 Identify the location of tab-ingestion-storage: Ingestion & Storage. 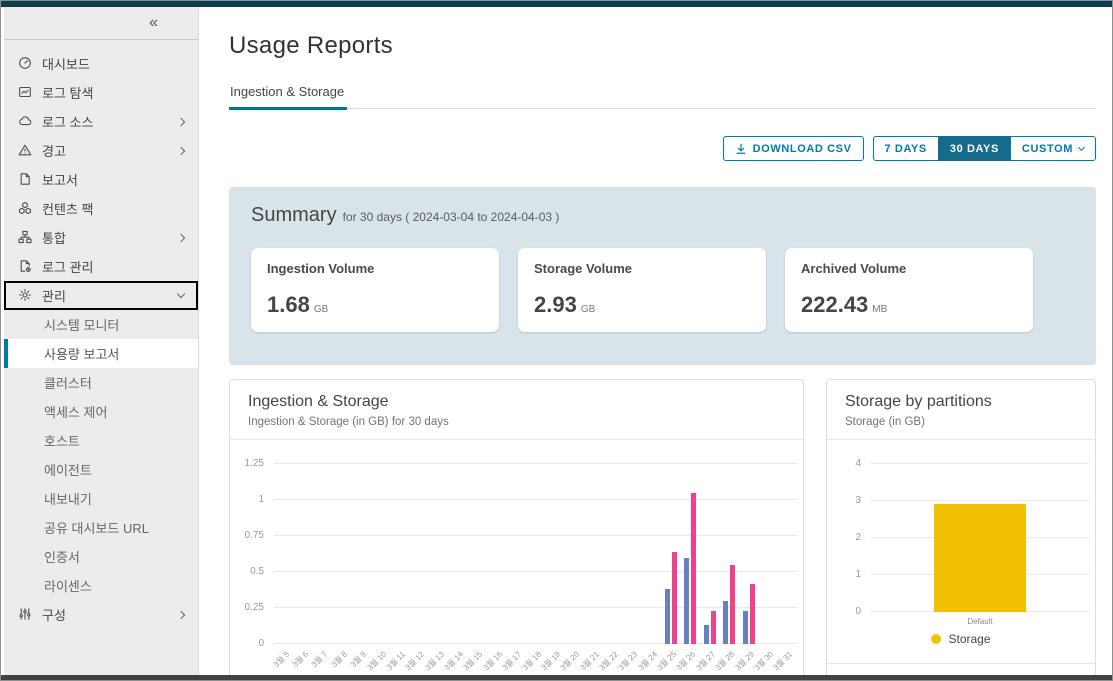
(288, 97).